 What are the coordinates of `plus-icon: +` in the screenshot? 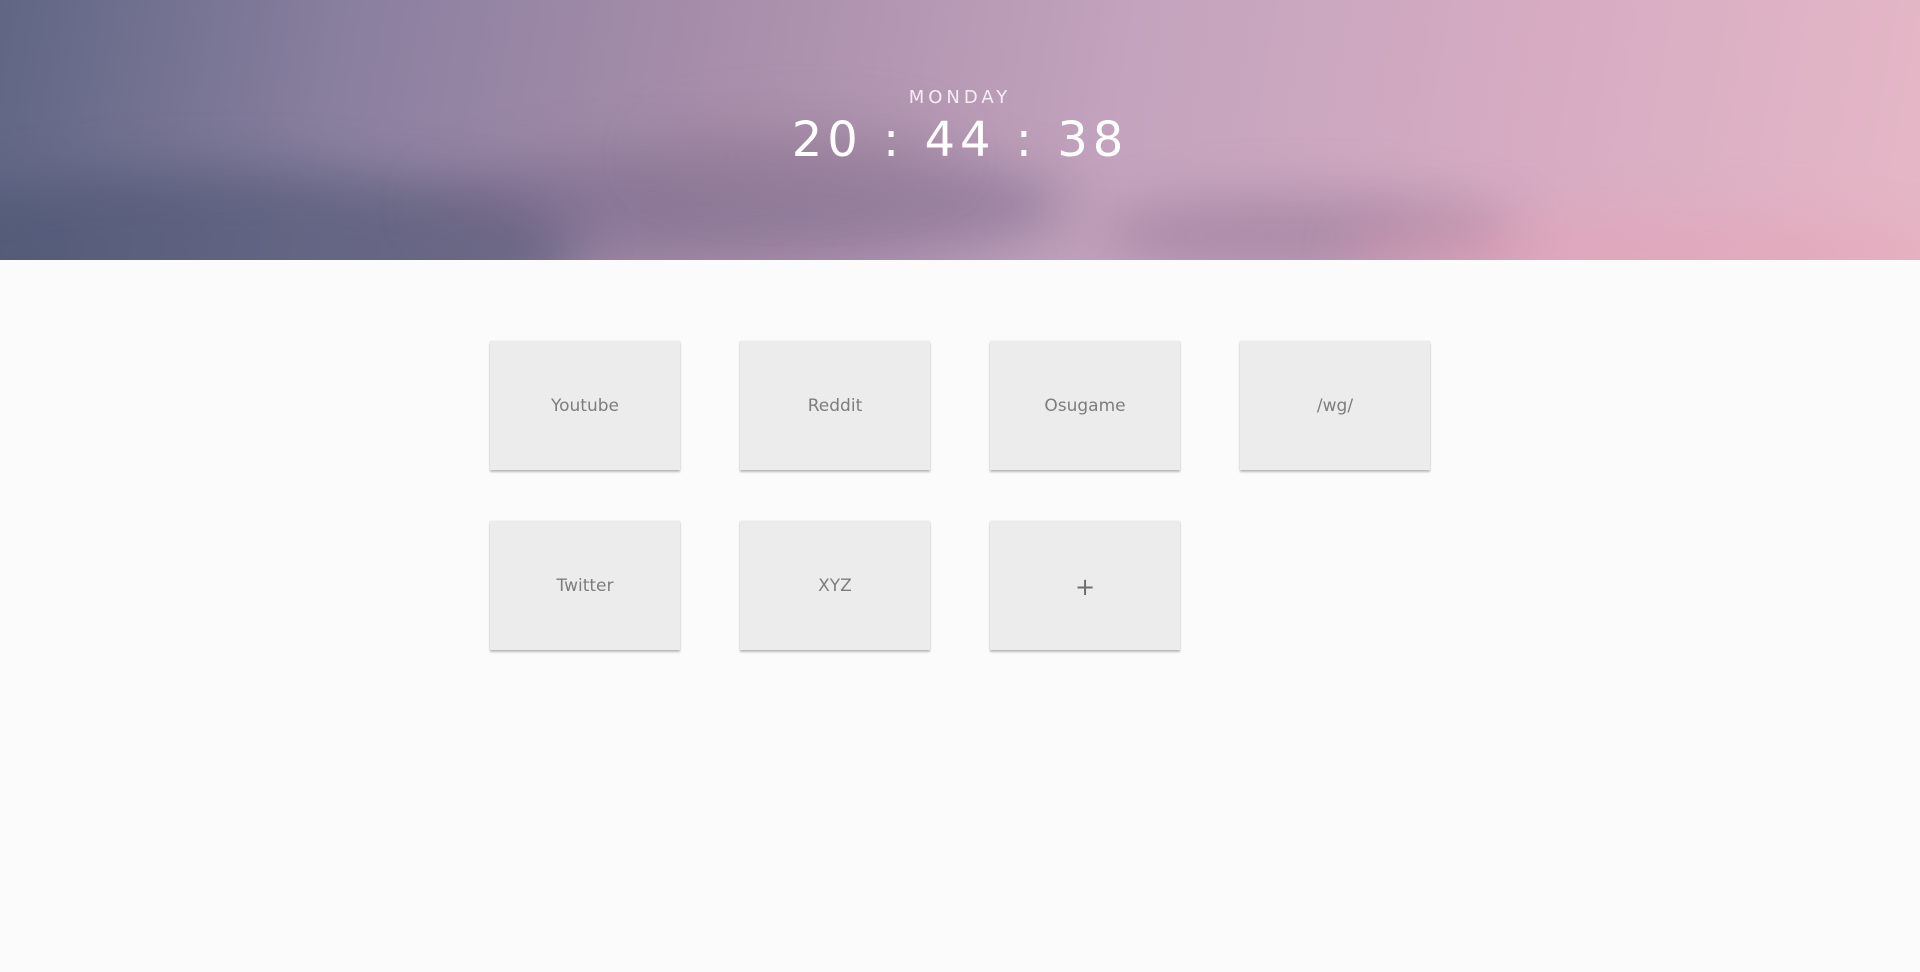 It's located at (1085, 587).